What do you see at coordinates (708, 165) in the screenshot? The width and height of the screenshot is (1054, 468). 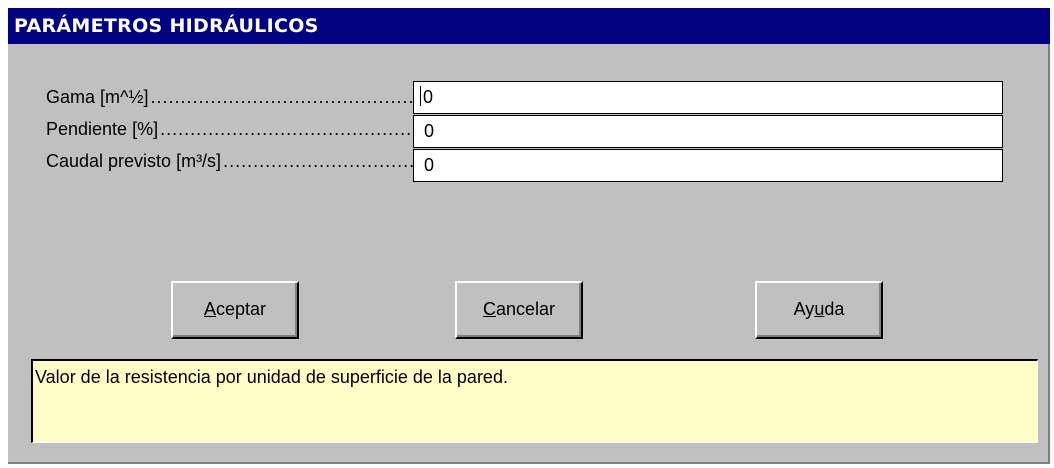 I see `caudal-input: 0` at bounding box center [708, 165].